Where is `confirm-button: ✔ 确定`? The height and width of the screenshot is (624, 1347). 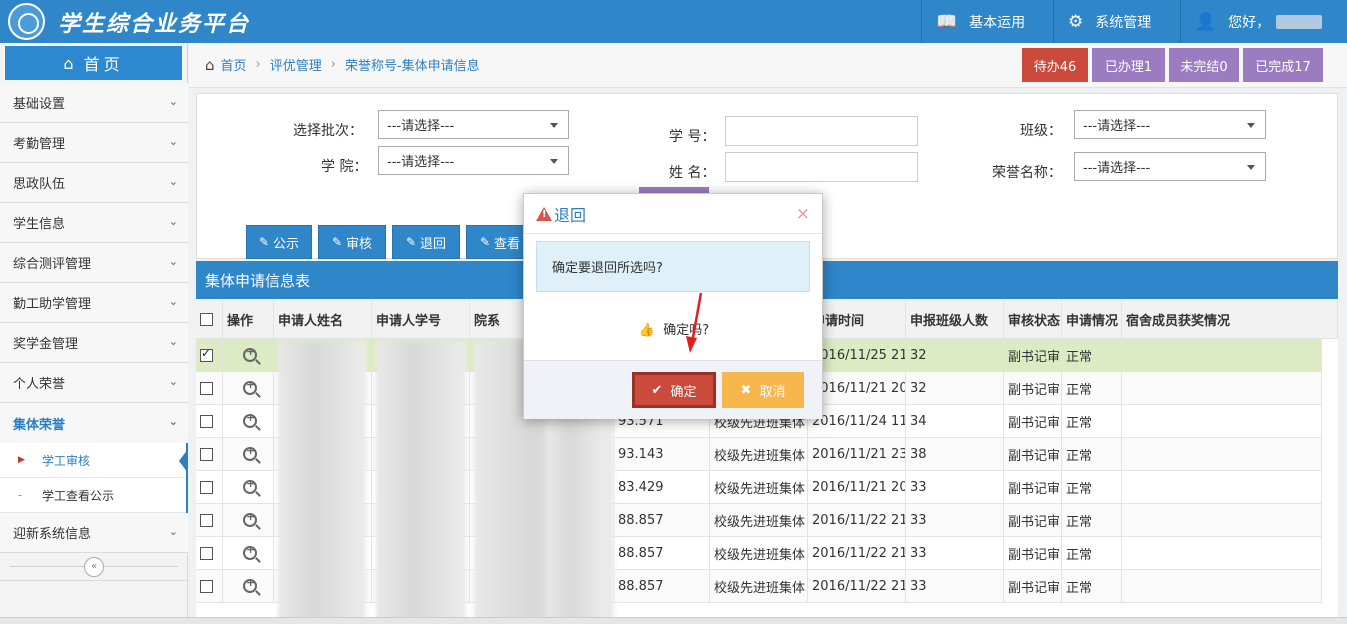 confirm-button: ✔ 确定 is located at coordinates (674, 390).